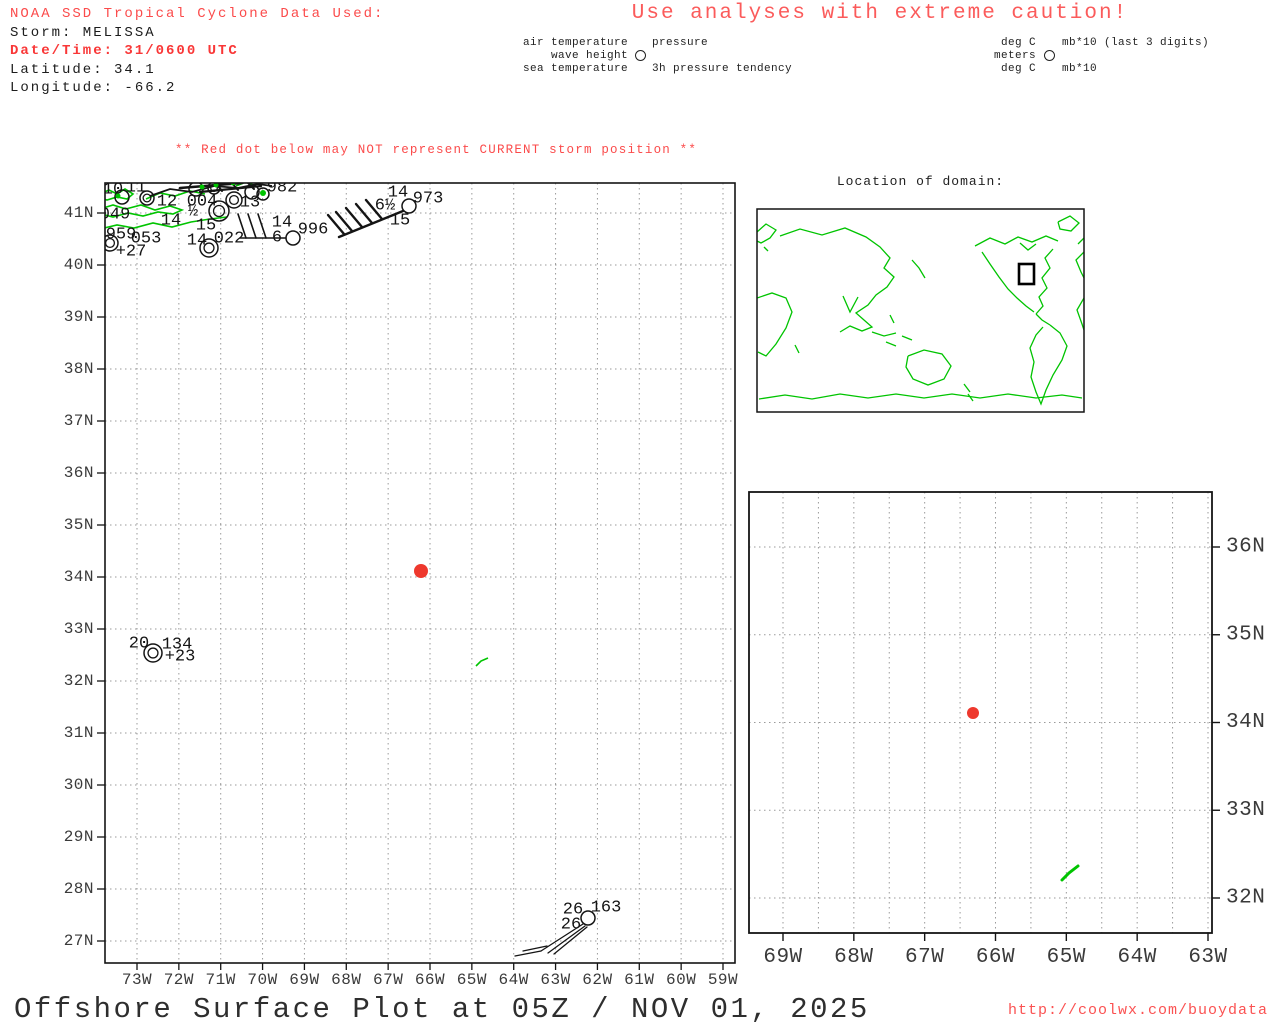  I want to click on main-map-y-label: 29N, so click(79, 837).